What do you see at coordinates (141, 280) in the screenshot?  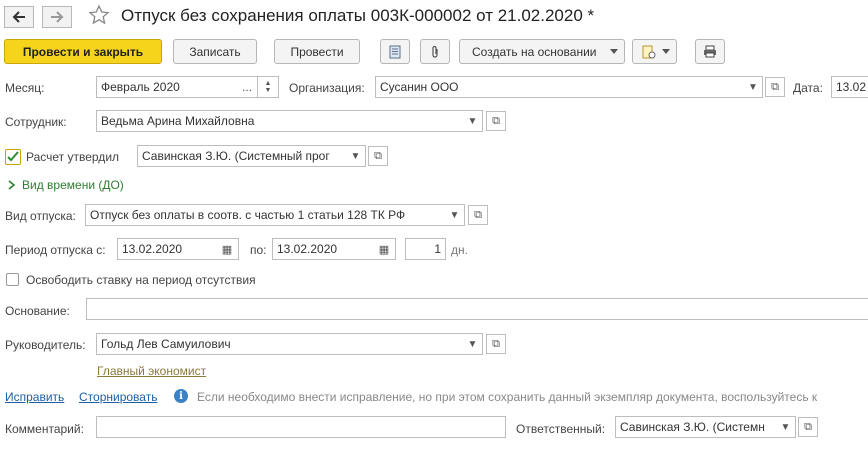 I see `release-rate-label: Освободить ставку на период отсутствия` at bounding box center [141, 280].